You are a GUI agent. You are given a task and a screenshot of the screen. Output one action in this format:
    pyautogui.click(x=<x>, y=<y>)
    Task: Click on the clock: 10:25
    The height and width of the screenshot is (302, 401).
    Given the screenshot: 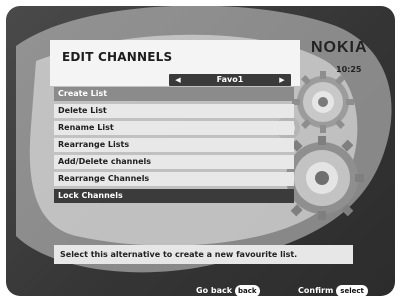 What is the action you would take?
    pyautogui.click(x=349, y=69)
    